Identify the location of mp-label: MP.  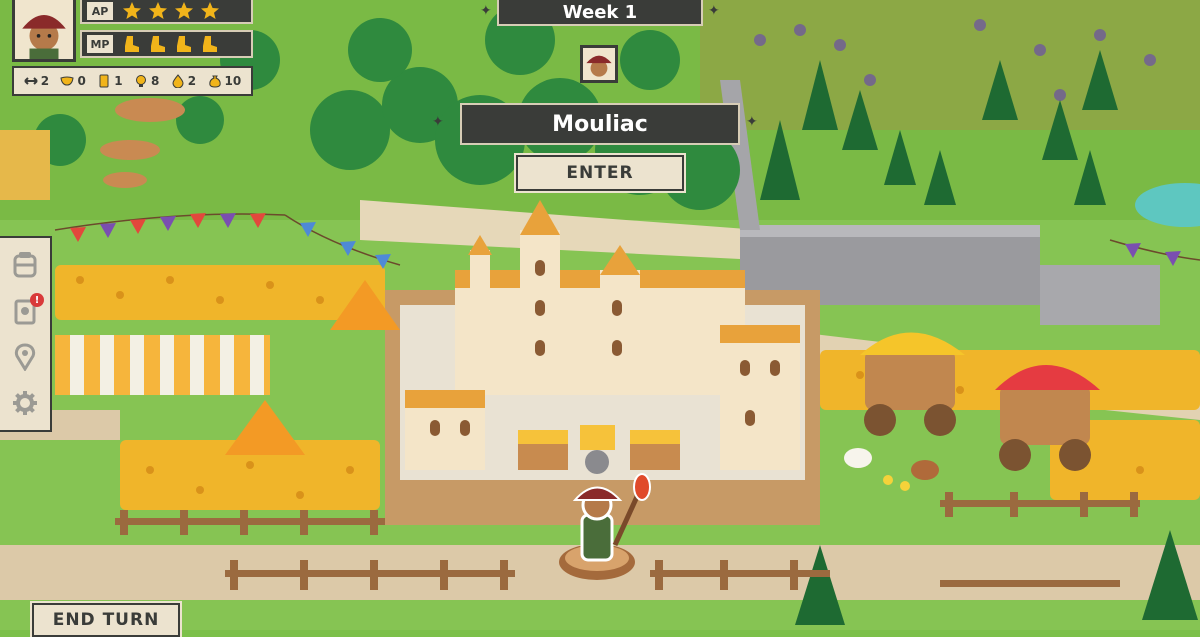
(100, 44).